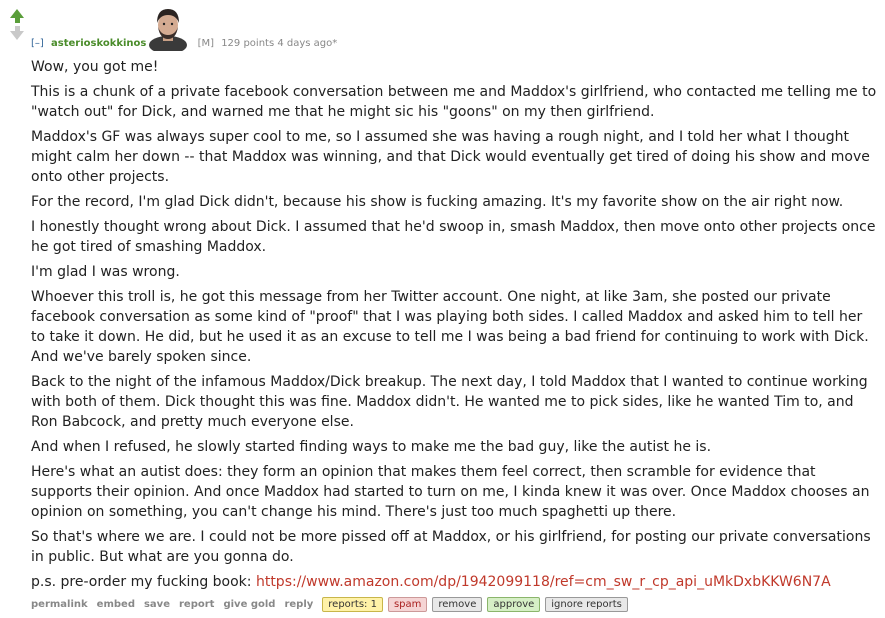 Image resolution: width=885 pixels, height=618 pixels. Describe the element at coordinates (407, 604) in the screenshot. I see `spam-button: spam` at that location.